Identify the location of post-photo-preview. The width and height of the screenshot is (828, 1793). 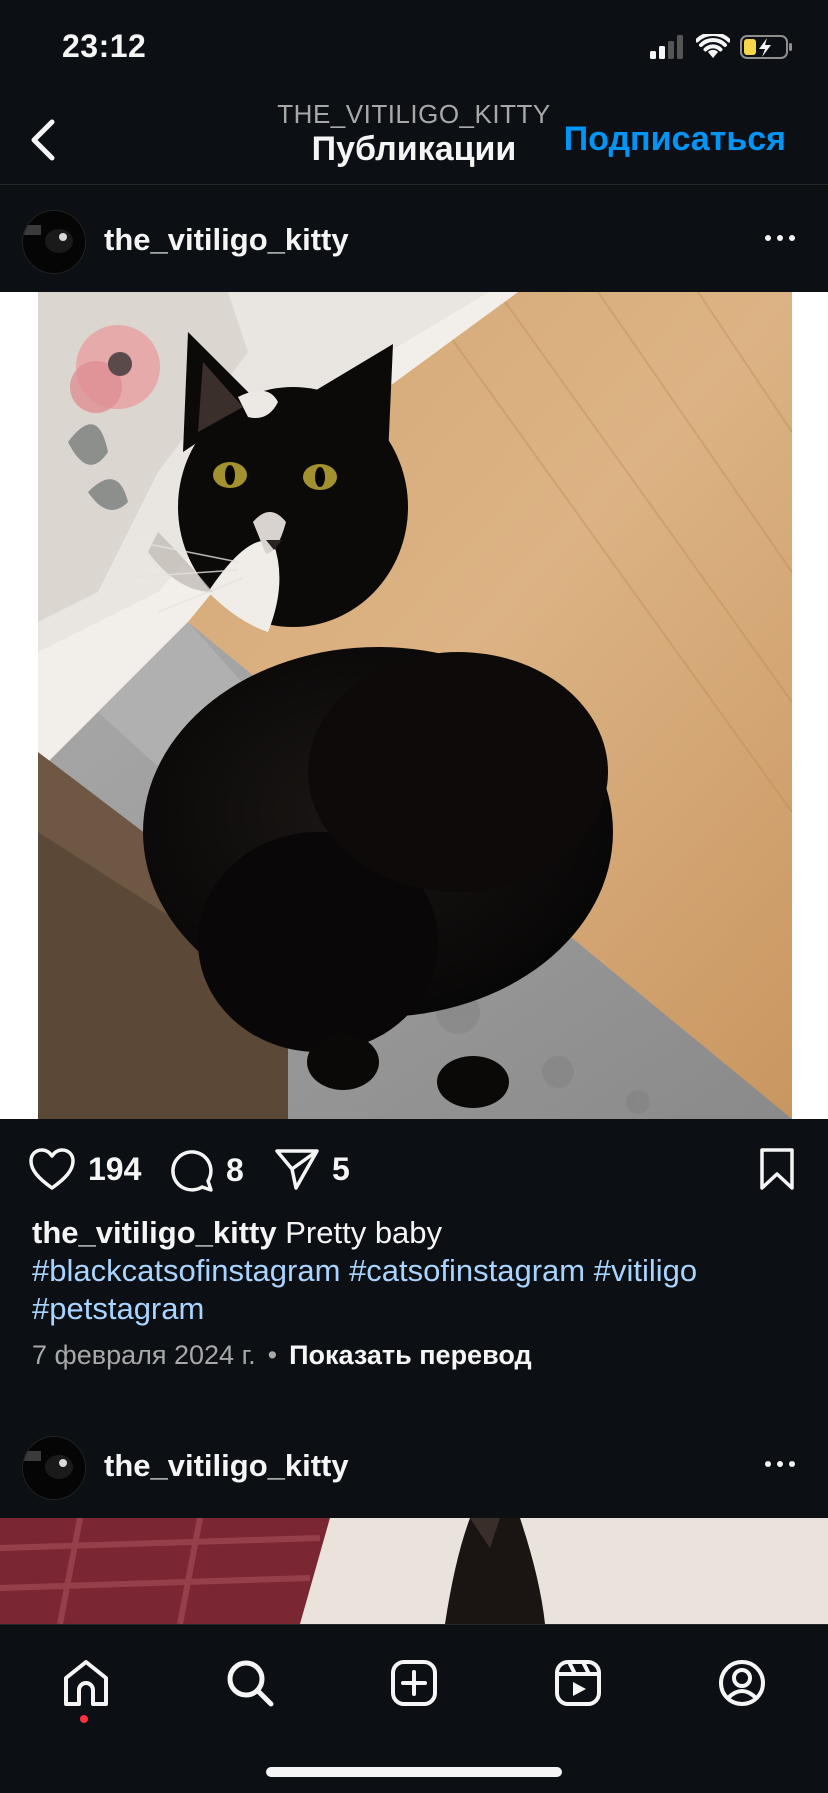
(414, 1571).